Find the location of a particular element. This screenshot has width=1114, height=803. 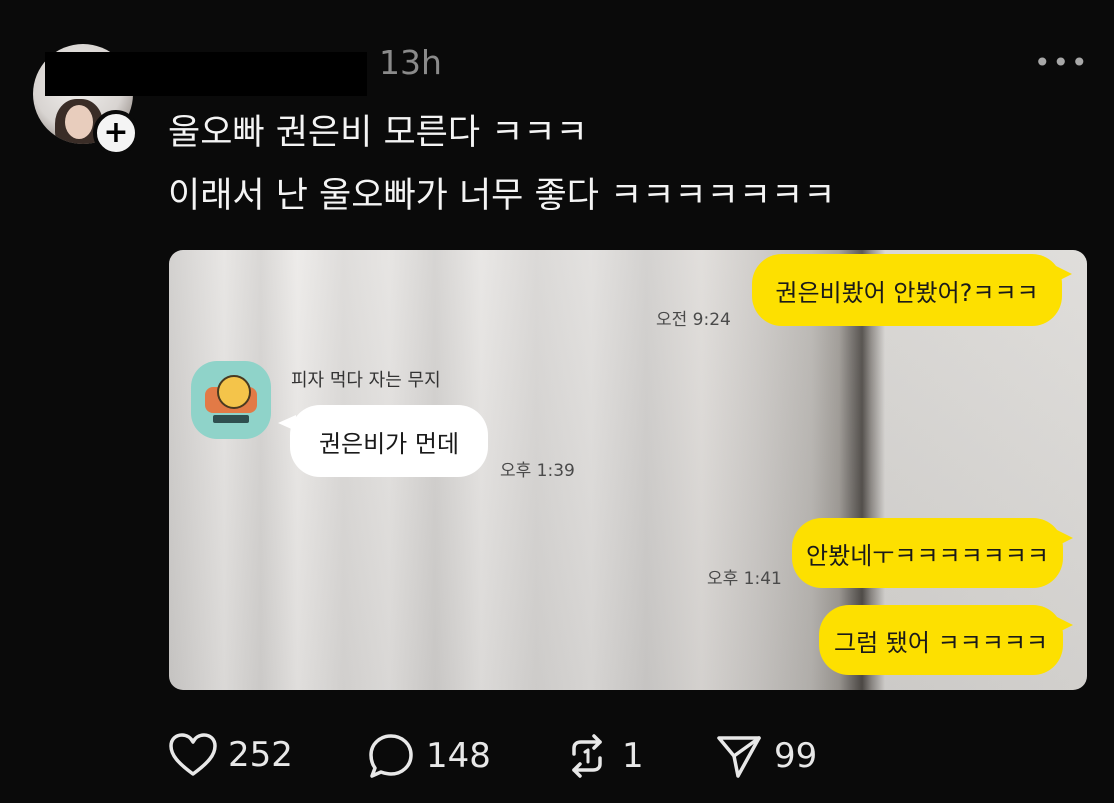

comment-button: 148 is located at coordinates (428, 756).